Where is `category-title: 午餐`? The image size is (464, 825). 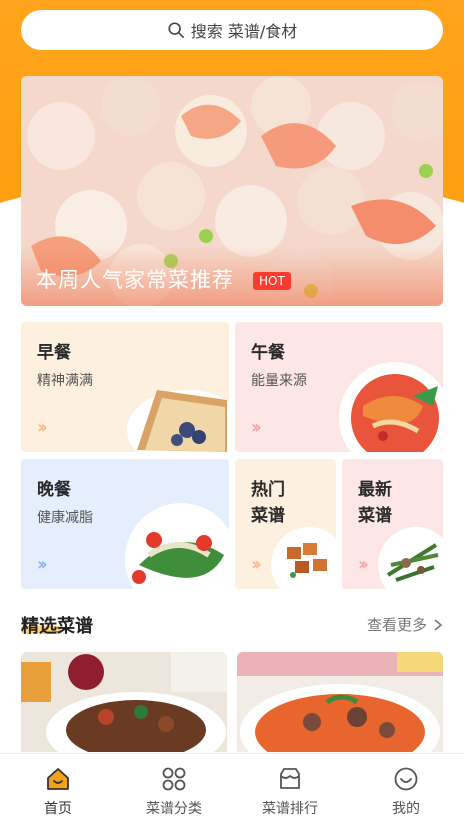 category-title: 午餐 is located at coordinates (268, 353).